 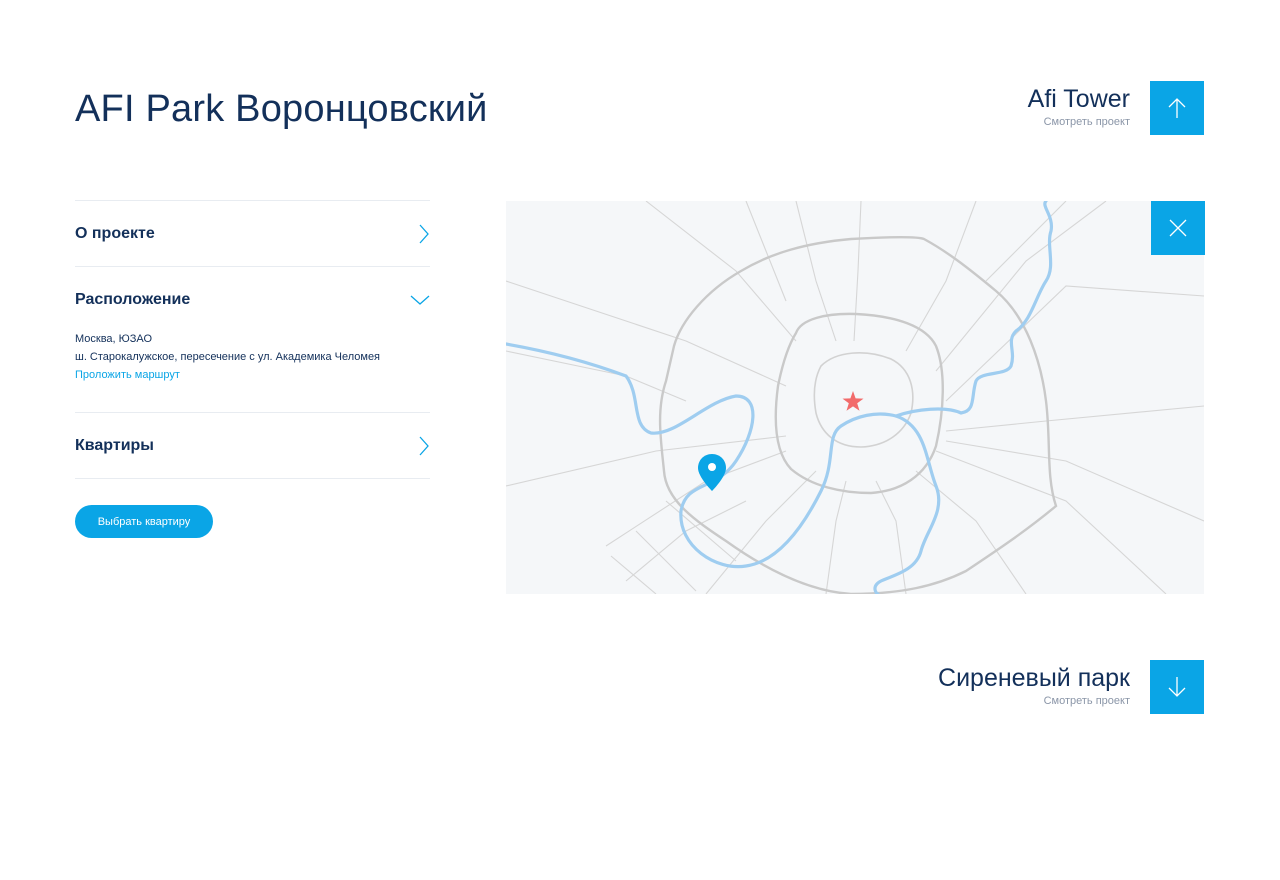 I want to click on accordion-item-about: О проекте, so click(x=252, y=233).